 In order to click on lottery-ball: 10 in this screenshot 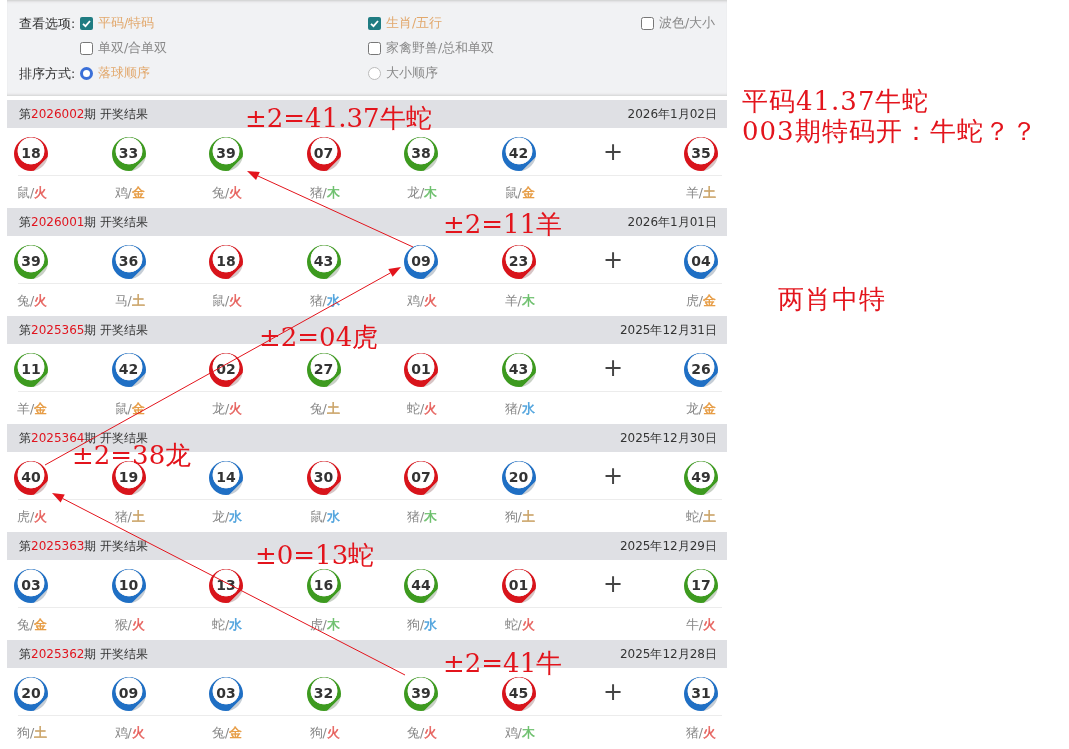, I will do `click(128, 585)`.